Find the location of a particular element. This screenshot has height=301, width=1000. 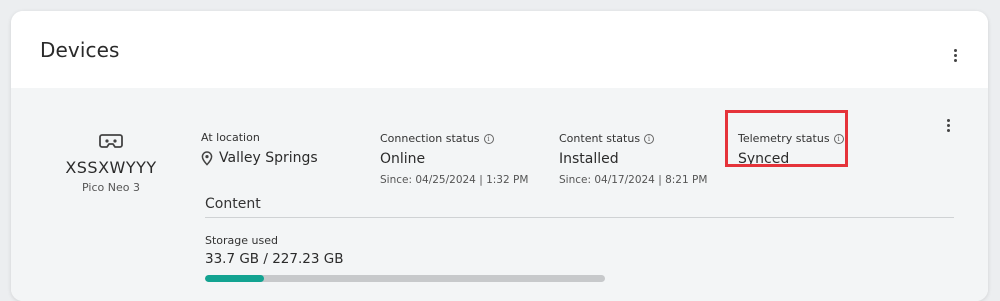

storage-progress-fill is located at coordinates (235, 278).